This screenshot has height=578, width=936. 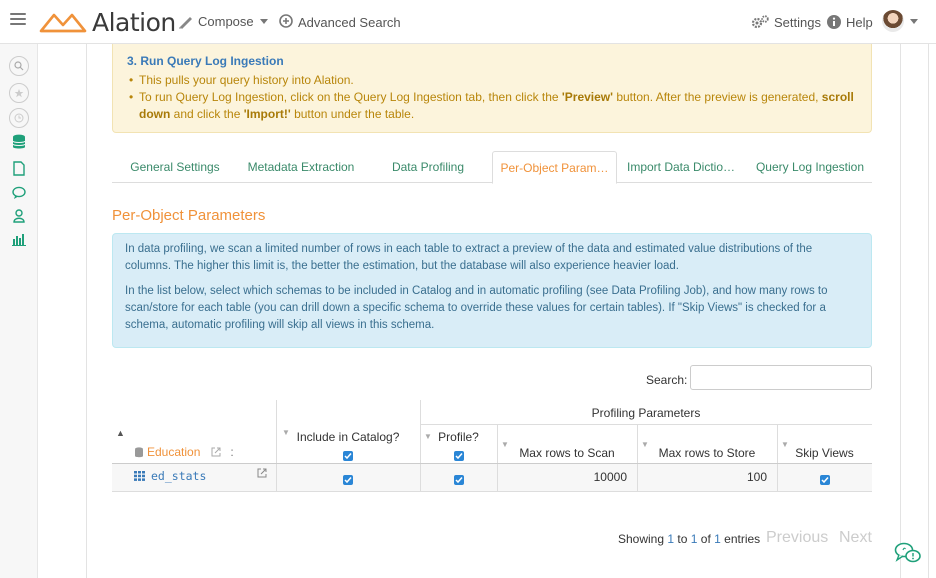 I want to click on rail-stars, so click(x=19, y=93).